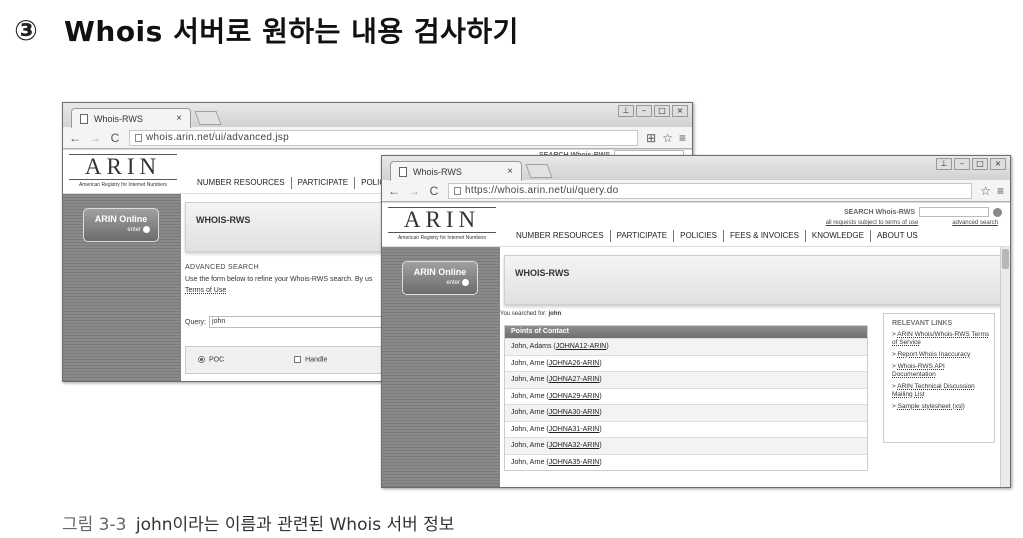  I want to click on nav-item-knowledge: KNOWLEDGE, so click(838, 236).